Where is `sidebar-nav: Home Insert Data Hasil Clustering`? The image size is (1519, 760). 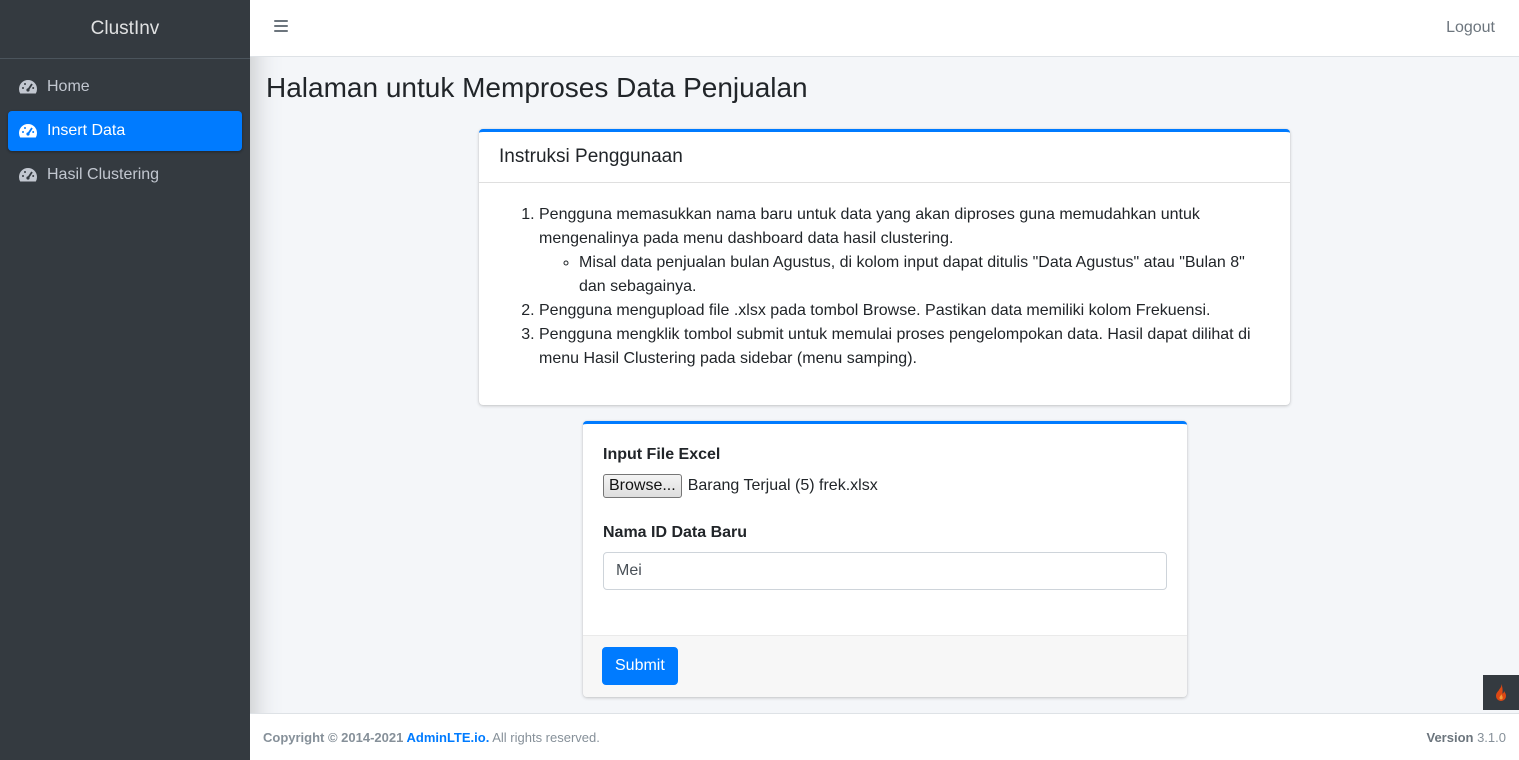 sidebar-nav: Home Insert Data Hasil Clustering is located at coordinates (125, 133).